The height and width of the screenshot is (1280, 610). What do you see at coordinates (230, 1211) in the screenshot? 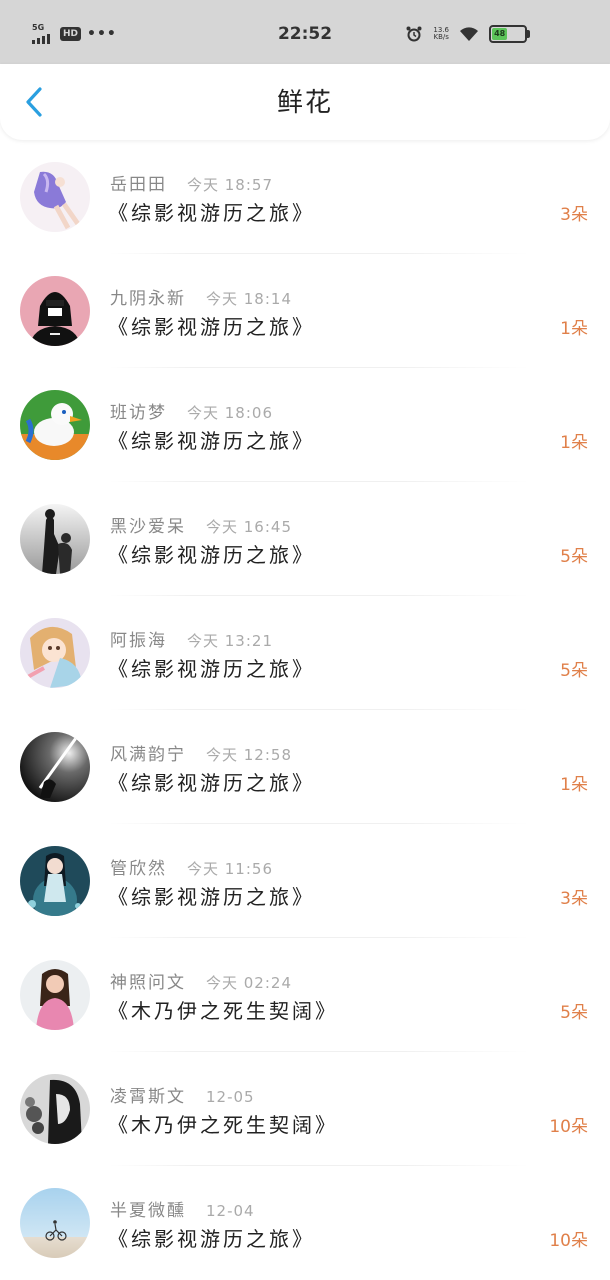
I see `gift-time: 12-04` at bounding box center [230, 1211].